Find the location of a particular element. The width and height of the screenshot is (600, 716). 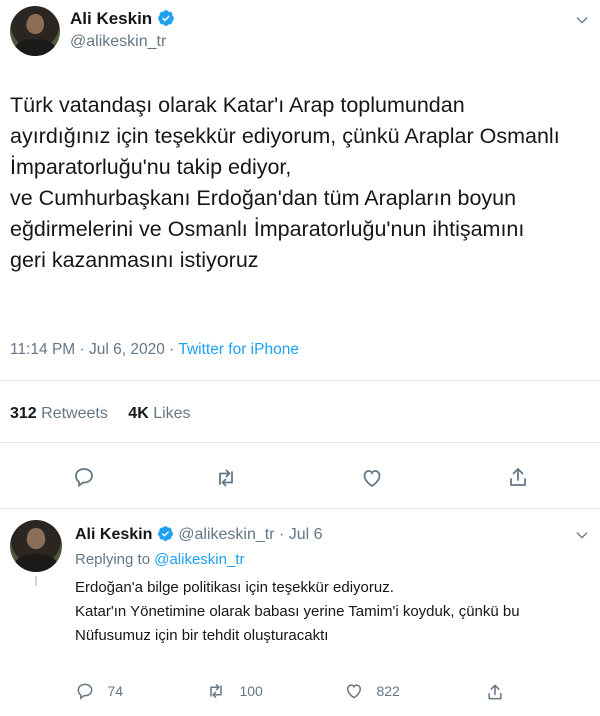

reply-action: 74 is located at coordinates (99, 692).